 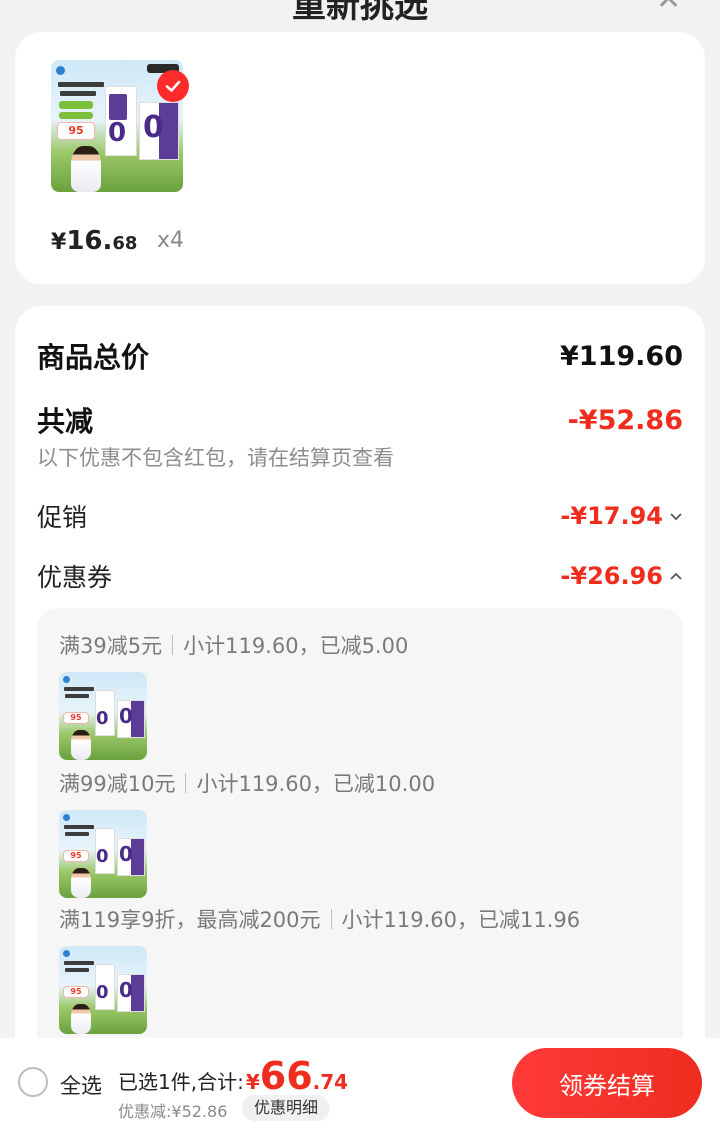 What do you see at coordinates (215, 458) in the screenshot?
I see `discount-hint: 以下优惠不包含红包，请在结算页查看` at bounding box center [215, 458].